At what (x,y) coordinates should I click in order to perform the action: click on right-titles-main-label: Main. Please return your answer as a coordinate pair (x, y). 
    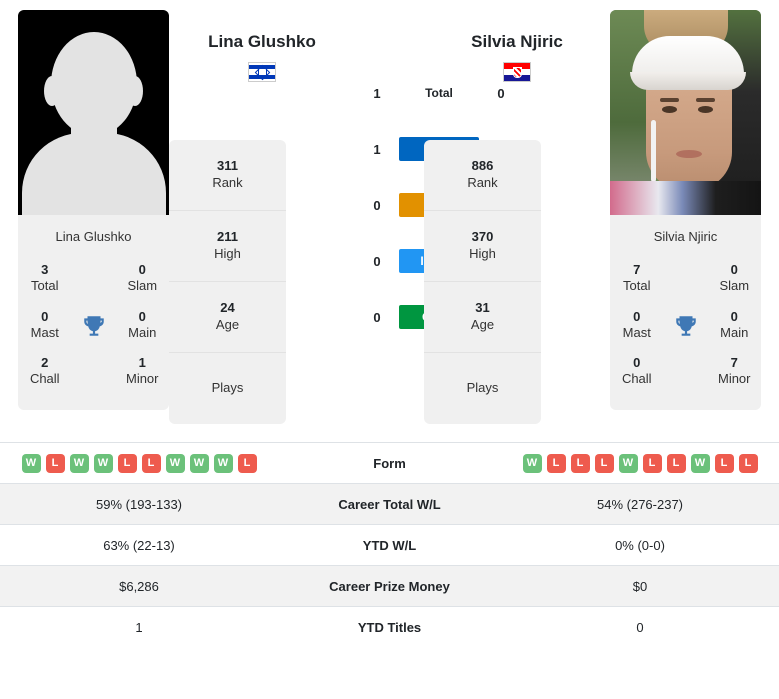
    Looking at the image, I should click on (734, 332).